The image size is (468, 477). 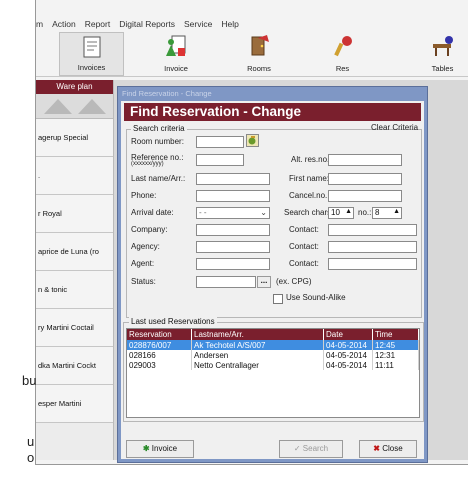 I want to click on toolbar-res-button: Res, so click(x=342, y=54).